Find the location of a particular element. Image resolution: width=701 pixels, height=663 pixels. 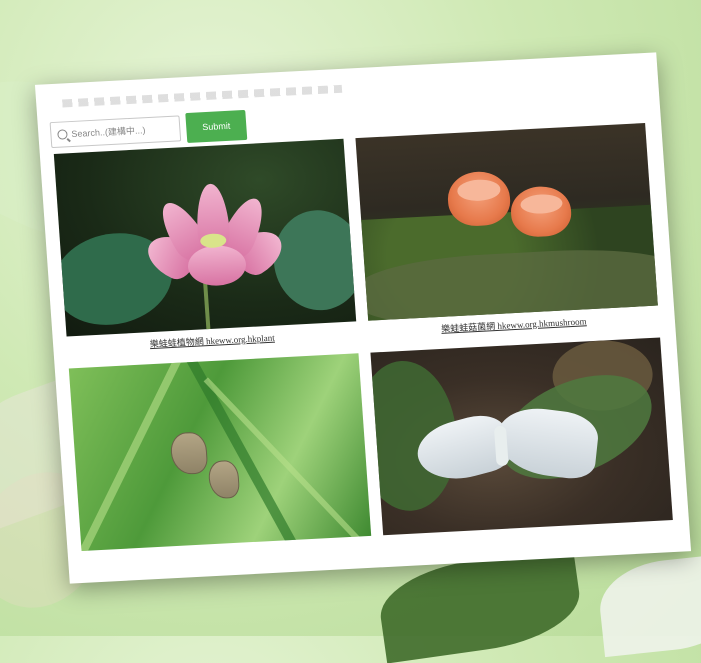

search-field is located at coordinates (115, 132).